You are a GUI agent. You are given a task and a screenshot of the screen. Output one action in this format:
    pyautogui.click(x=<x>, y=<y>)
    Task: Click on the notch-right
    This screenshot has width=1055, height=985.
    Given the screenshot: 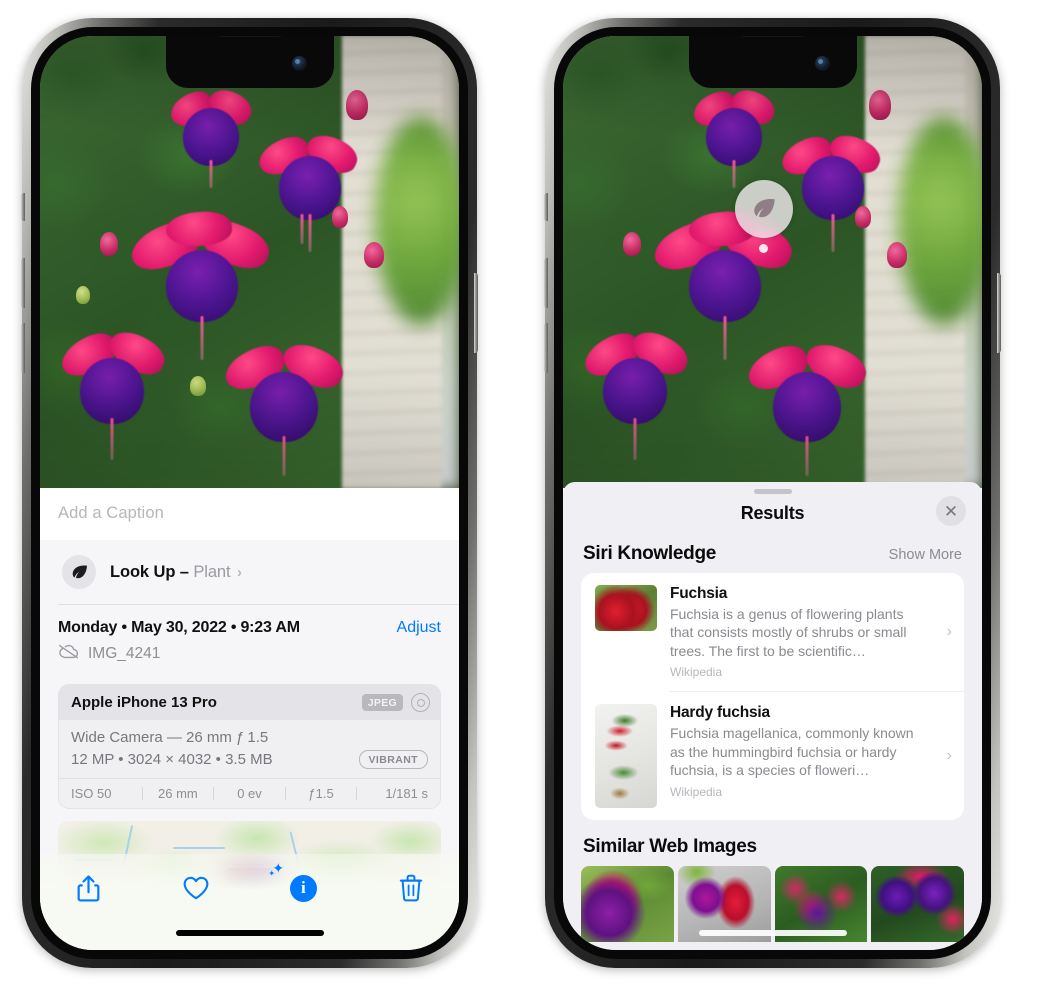 What is the action you would take?
    pyautogui.click(x=772, y=62)
    